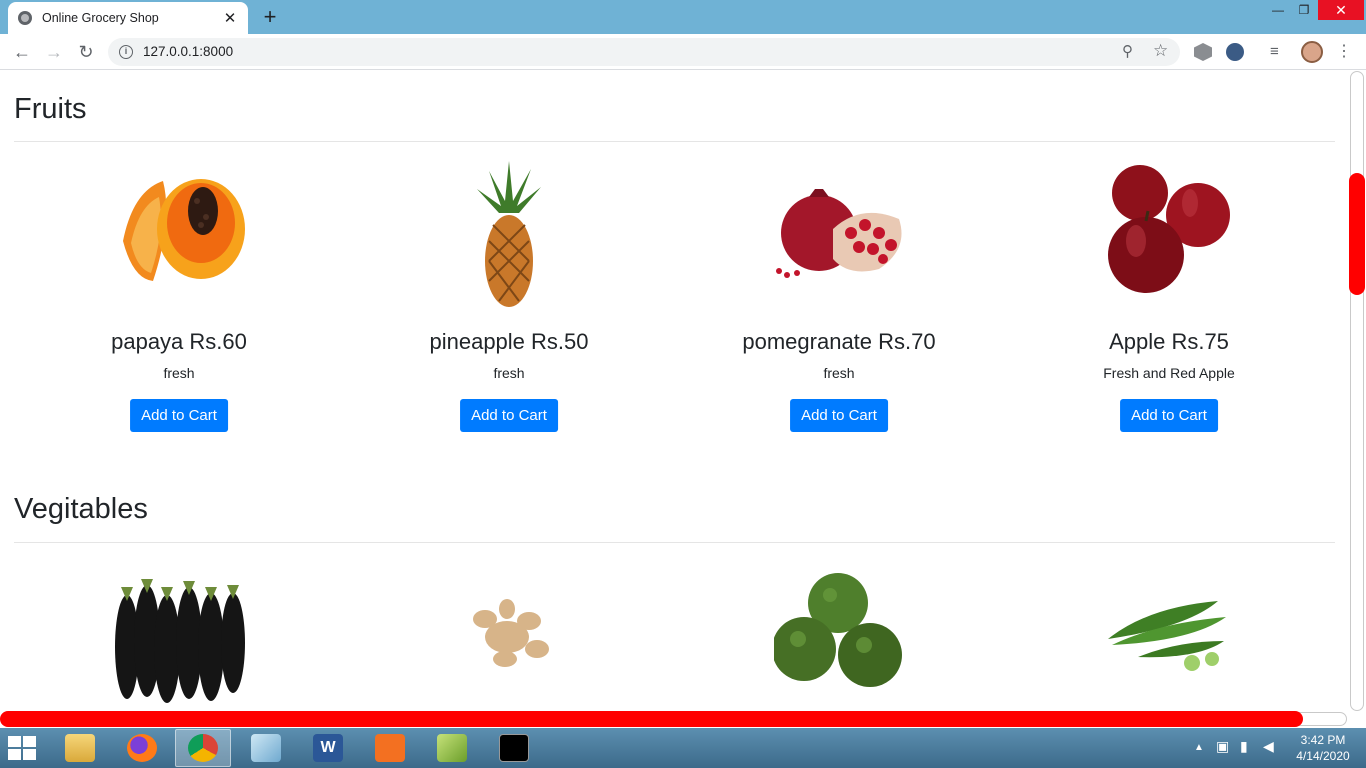  Describe the element at coordinates (270, 17) in the screenshot. I see `new-tab-button: +` at that location.